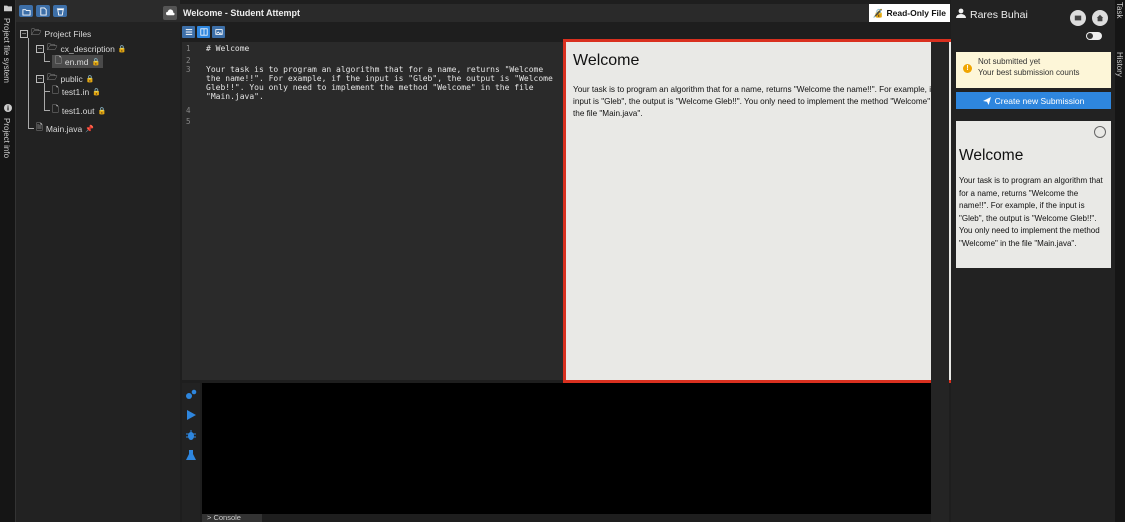 This screenshot has width=1125, height=522. I want to click on tree-item-label: test1.in, so click(75, 91).